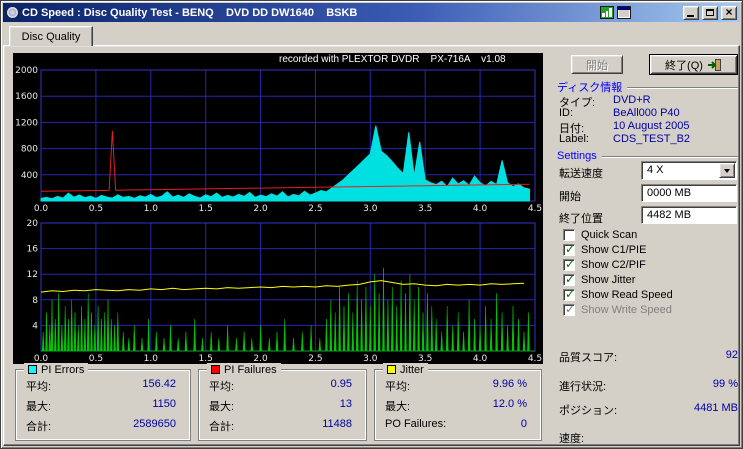 The image size is (743, 449). What do you see at coordinates (345, 404) in the screenshot?
I see `stat-row-value: 13` at bounding box center [345, 404].